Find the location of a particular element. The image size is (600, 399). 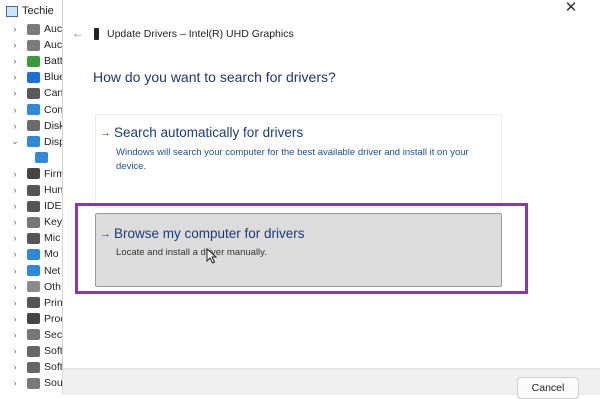

cancel-button: Cancel is located at coordinates (548, 388).